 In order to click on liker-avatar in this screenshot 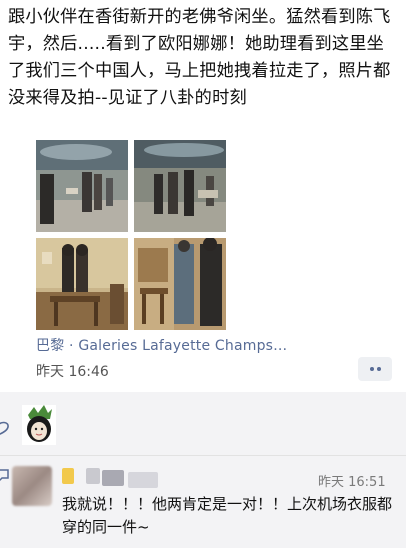, I will do `click(39, 425)`.